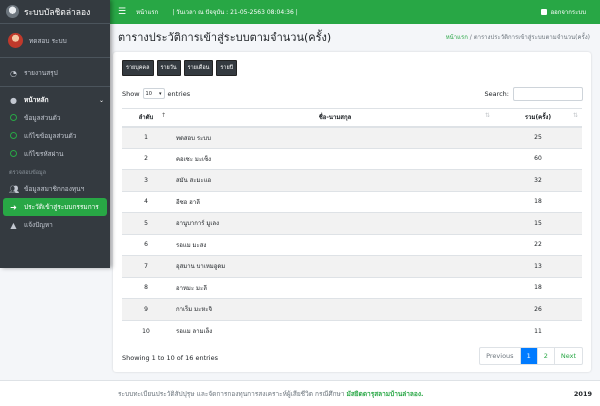 The height and width of the screenshot is (406, 600). What do you see at coordinates (42, 118) in the screenshot?
I see `sidebar-item-label: ข้อมูลส่วนตัว` at bounding box center [42, 118].